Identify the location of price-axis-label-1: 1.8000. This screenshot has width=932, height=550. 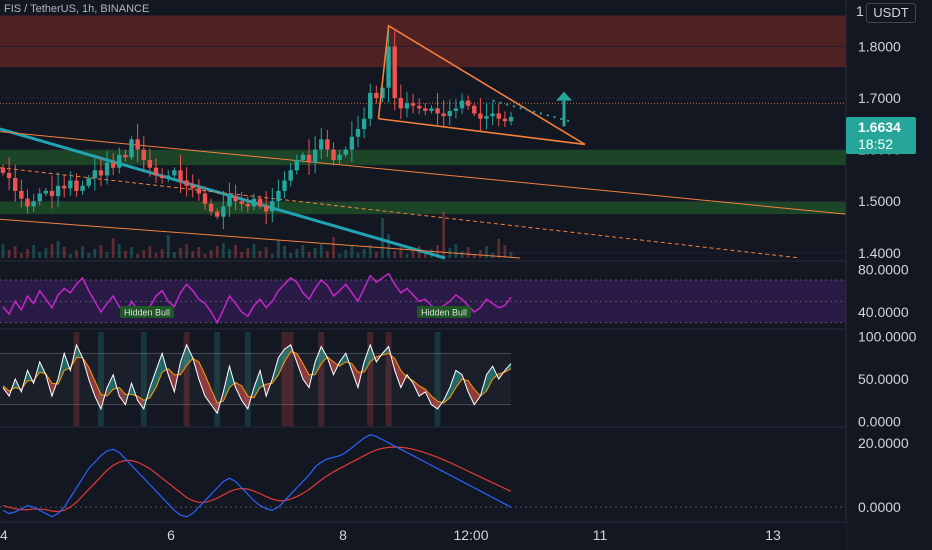
(879, 46).